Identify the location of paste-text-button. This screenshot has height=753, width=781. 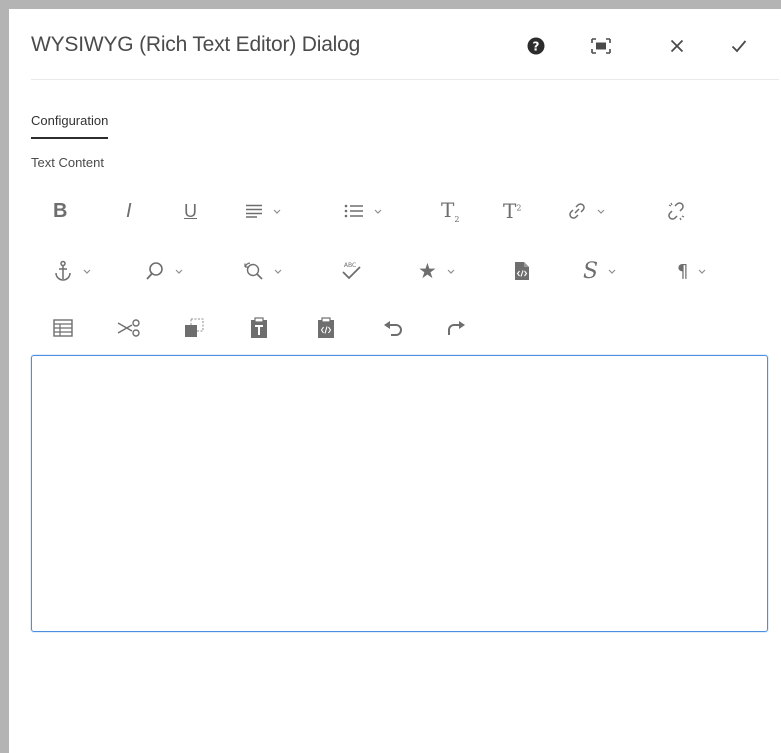
(259, 328).